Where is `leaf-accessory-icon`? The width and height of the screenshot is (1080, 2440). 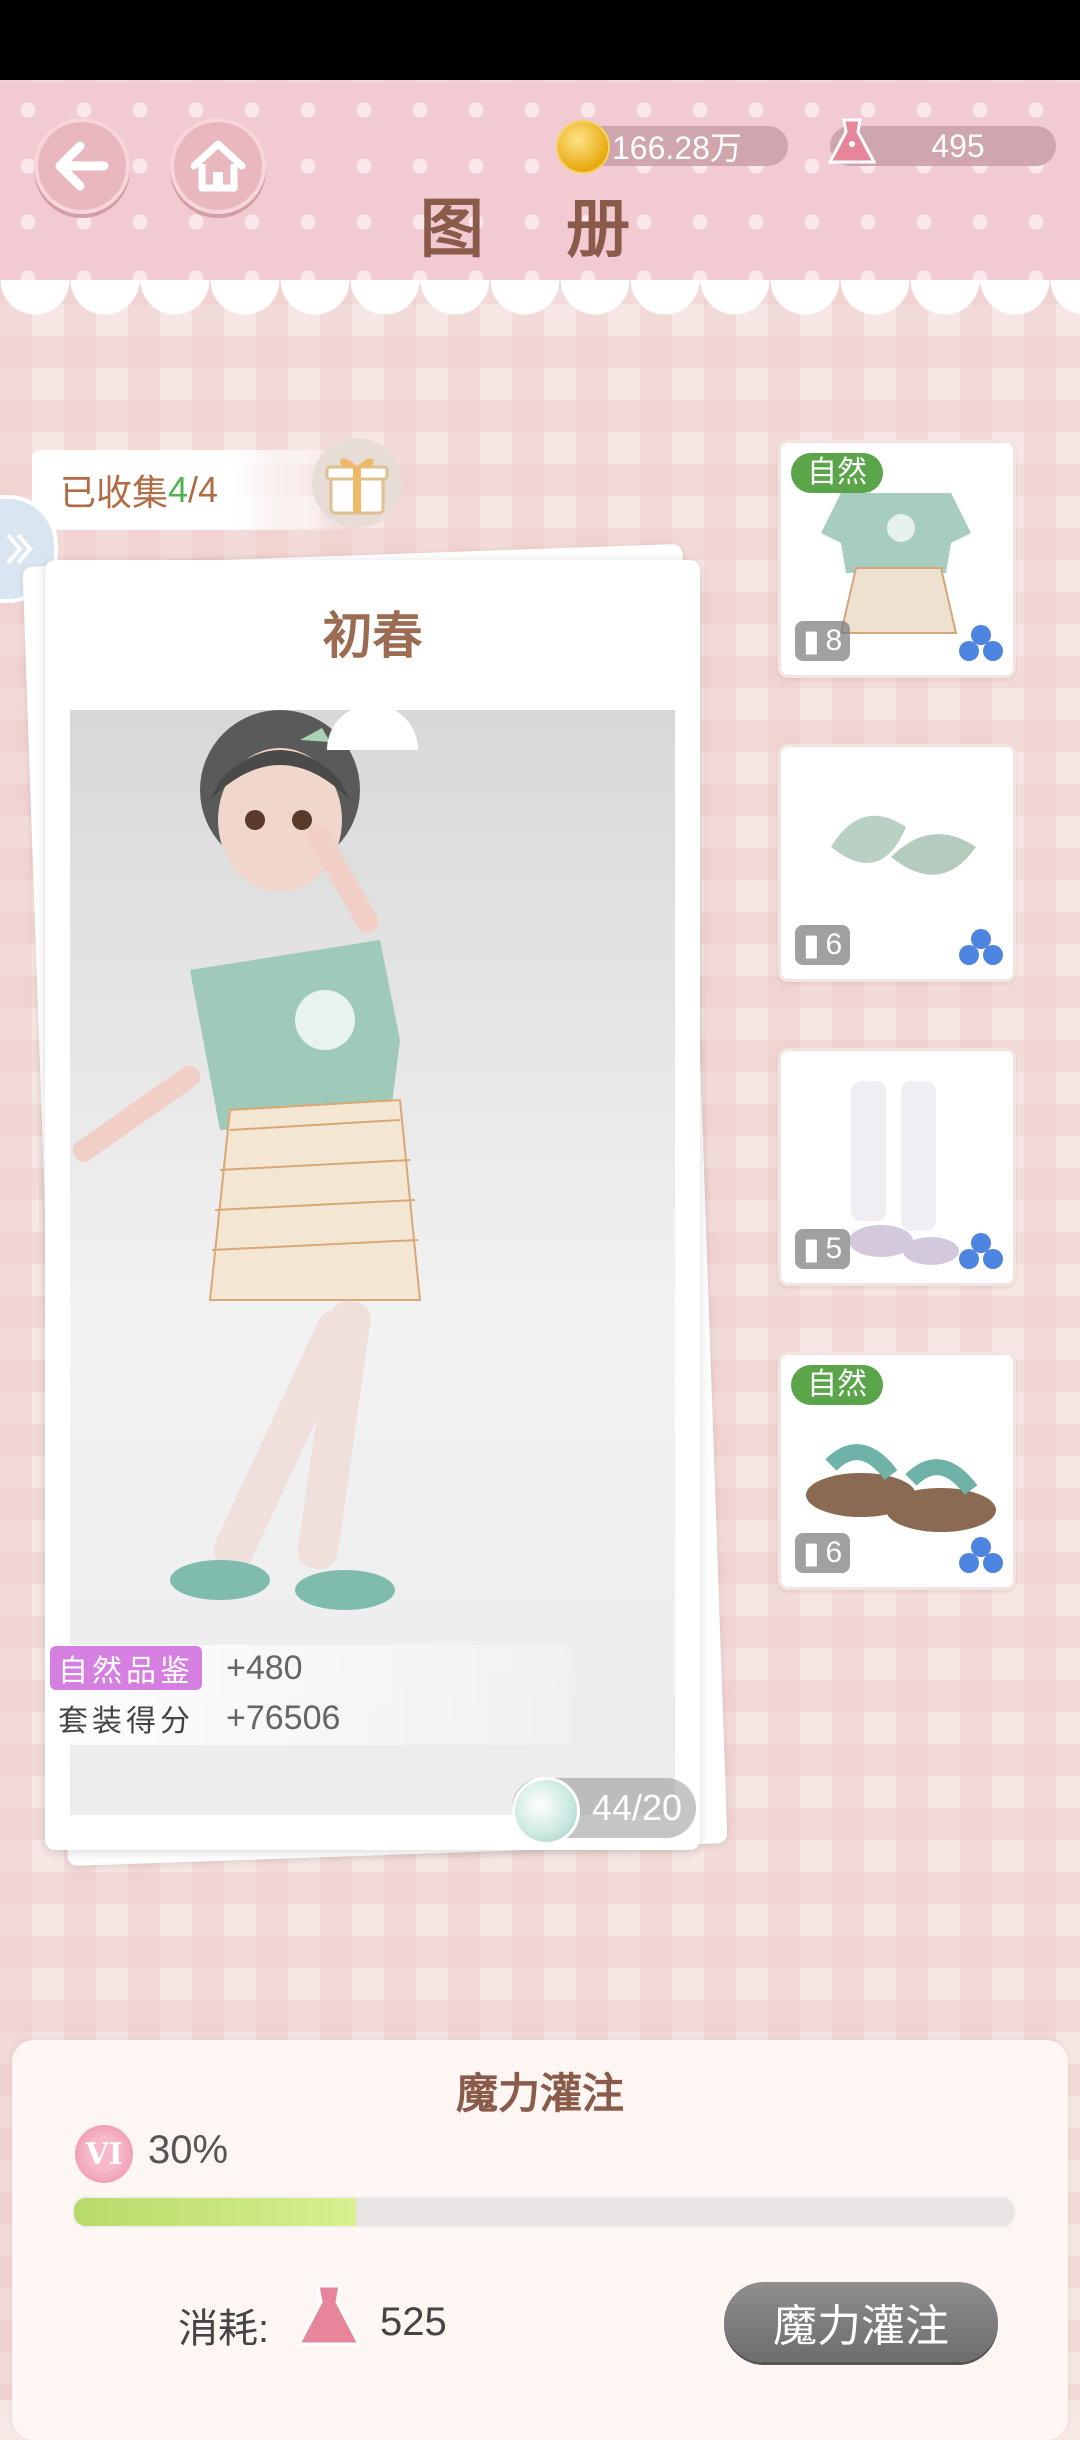
leaf-accessory-icon is located at coordinates (903, 845).